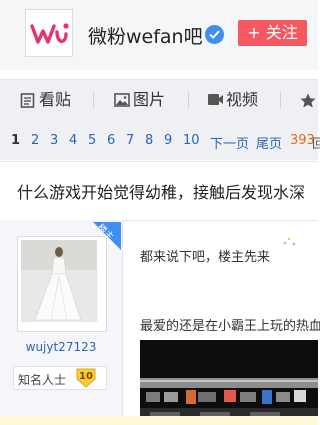  I want to click on last-page-link: 尾页, so click(269, 142).